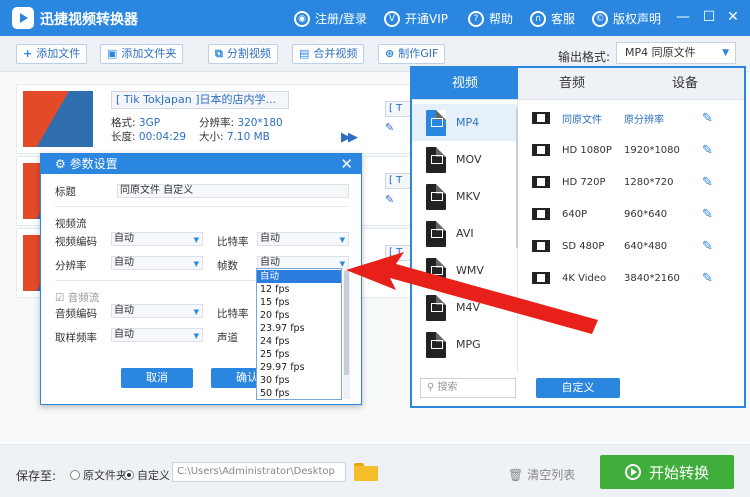 The height and width of the screenshot is (497, 750). I want to click on tab-audio: 音频, so click(572, 84).